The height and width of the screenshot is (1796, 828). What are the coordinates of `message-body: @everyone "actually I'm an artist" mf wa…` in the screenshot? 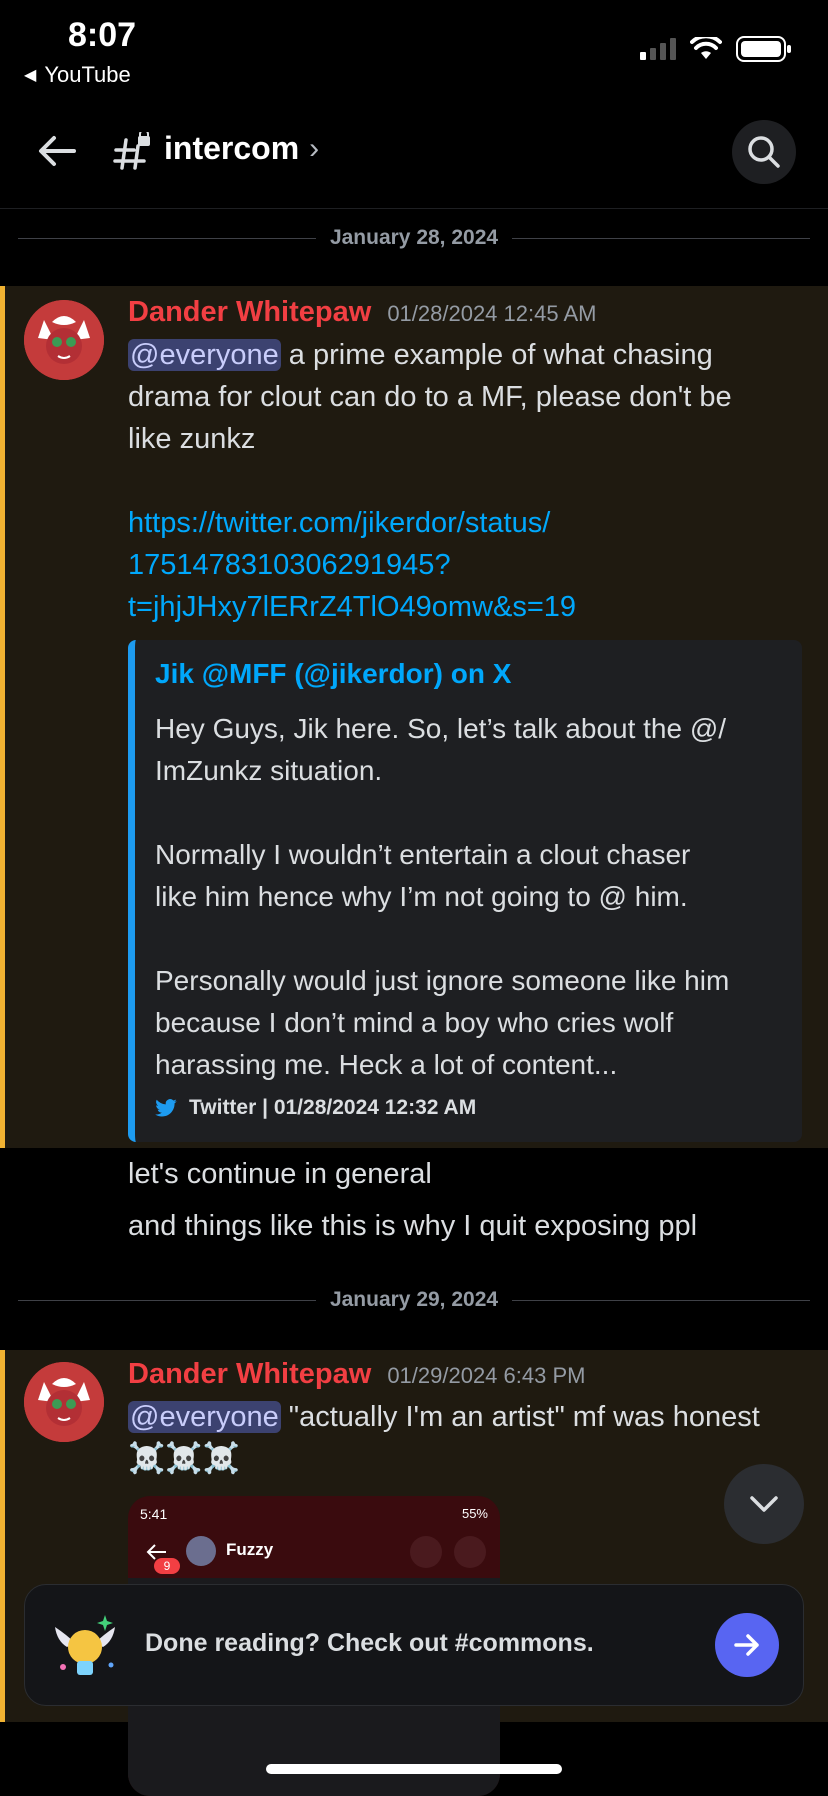 It's located at (468, 1438).